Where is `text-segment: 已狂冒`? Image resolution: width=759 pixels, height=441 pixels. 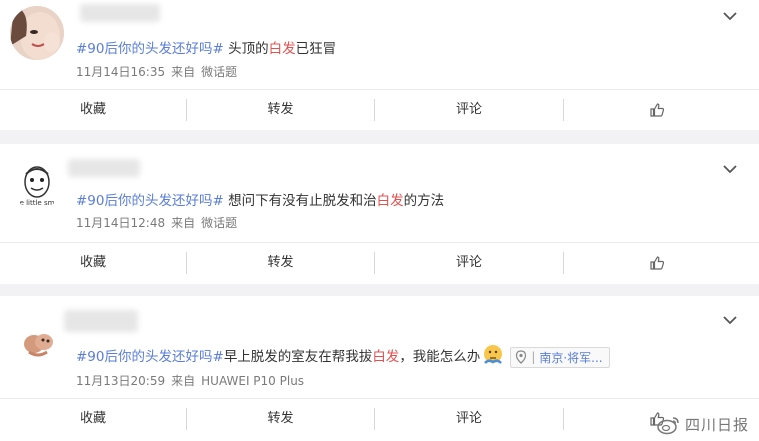 text-segment: 已狂冒 is located at coordinates (316, 49).